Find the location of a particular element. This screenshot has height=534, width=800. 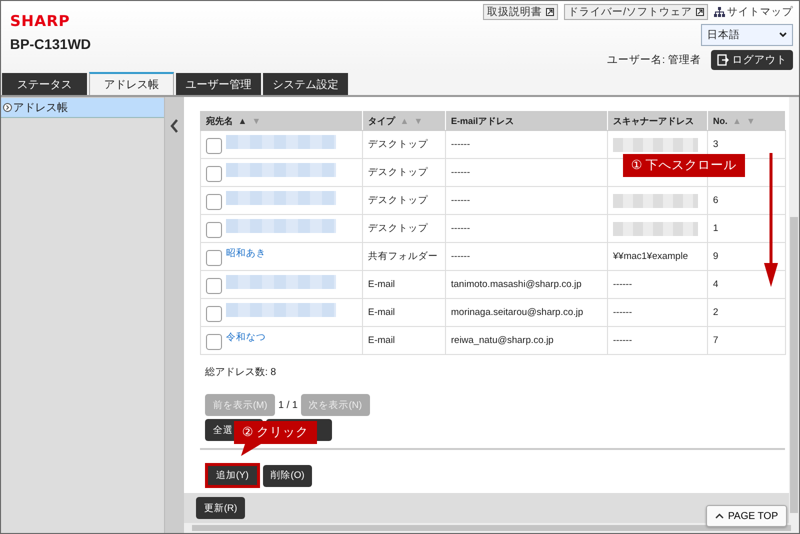

scroll-tooltip: ① 下へスクロール is located at coordinates (684, 165).